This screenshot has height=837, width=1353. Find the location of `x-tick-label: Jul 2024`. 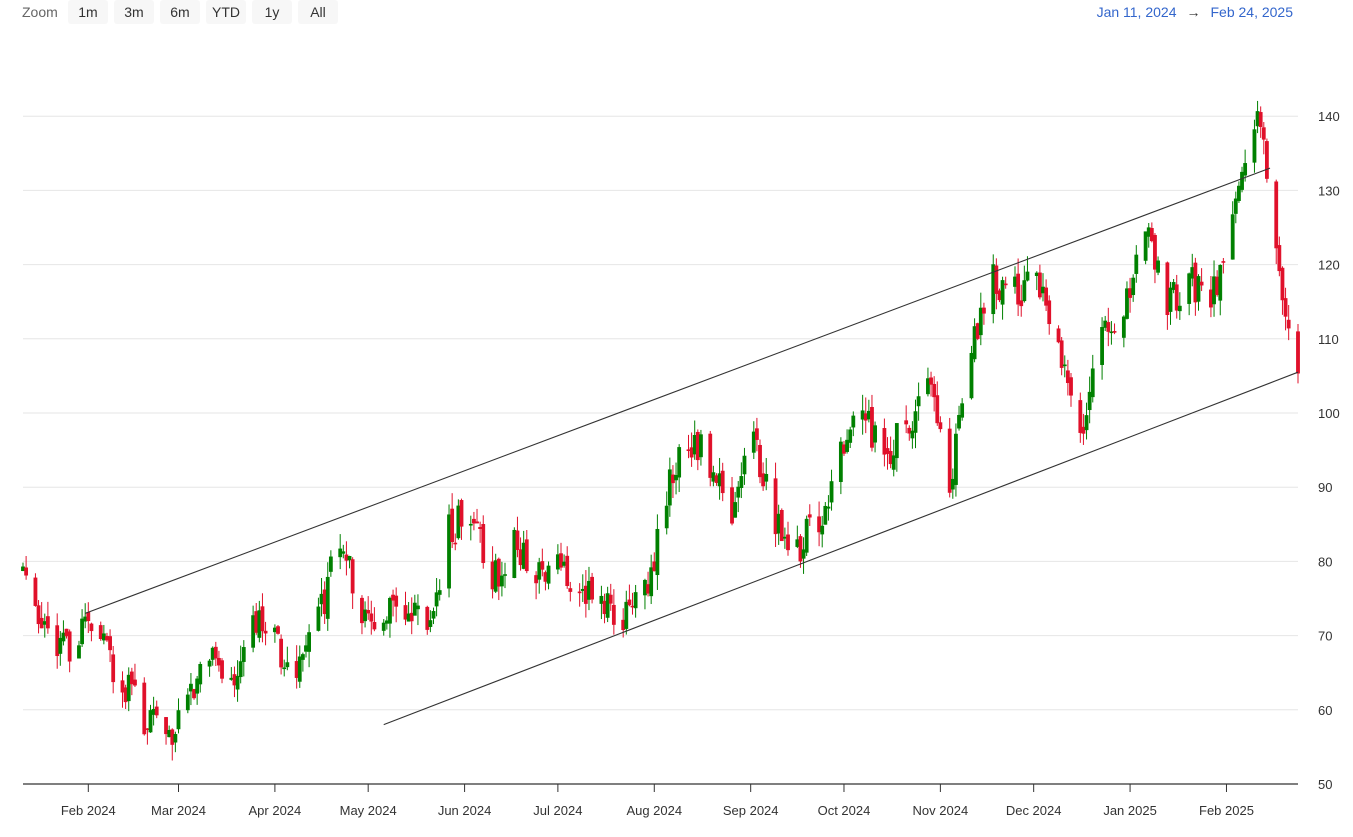

x-tick-label: Jul 2024 is located at coordinates (557, 810).